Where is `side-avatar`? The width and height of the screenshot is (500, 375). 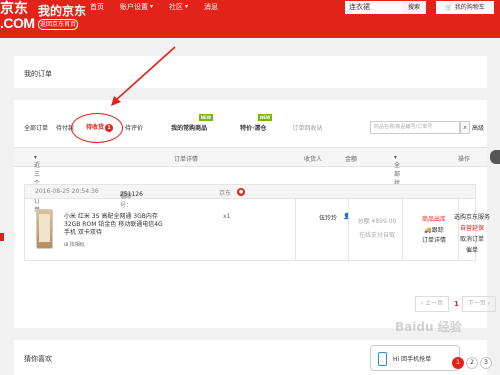
side-avatar is located at coordinates (495, 157).